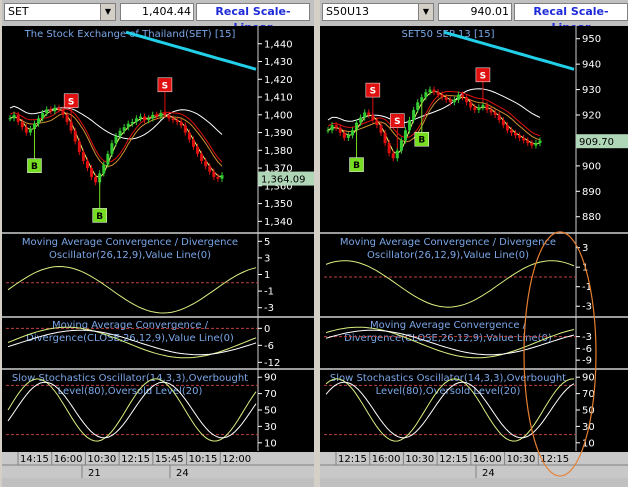  I want to click on axis-tick-label: -9, so click(587, 361).